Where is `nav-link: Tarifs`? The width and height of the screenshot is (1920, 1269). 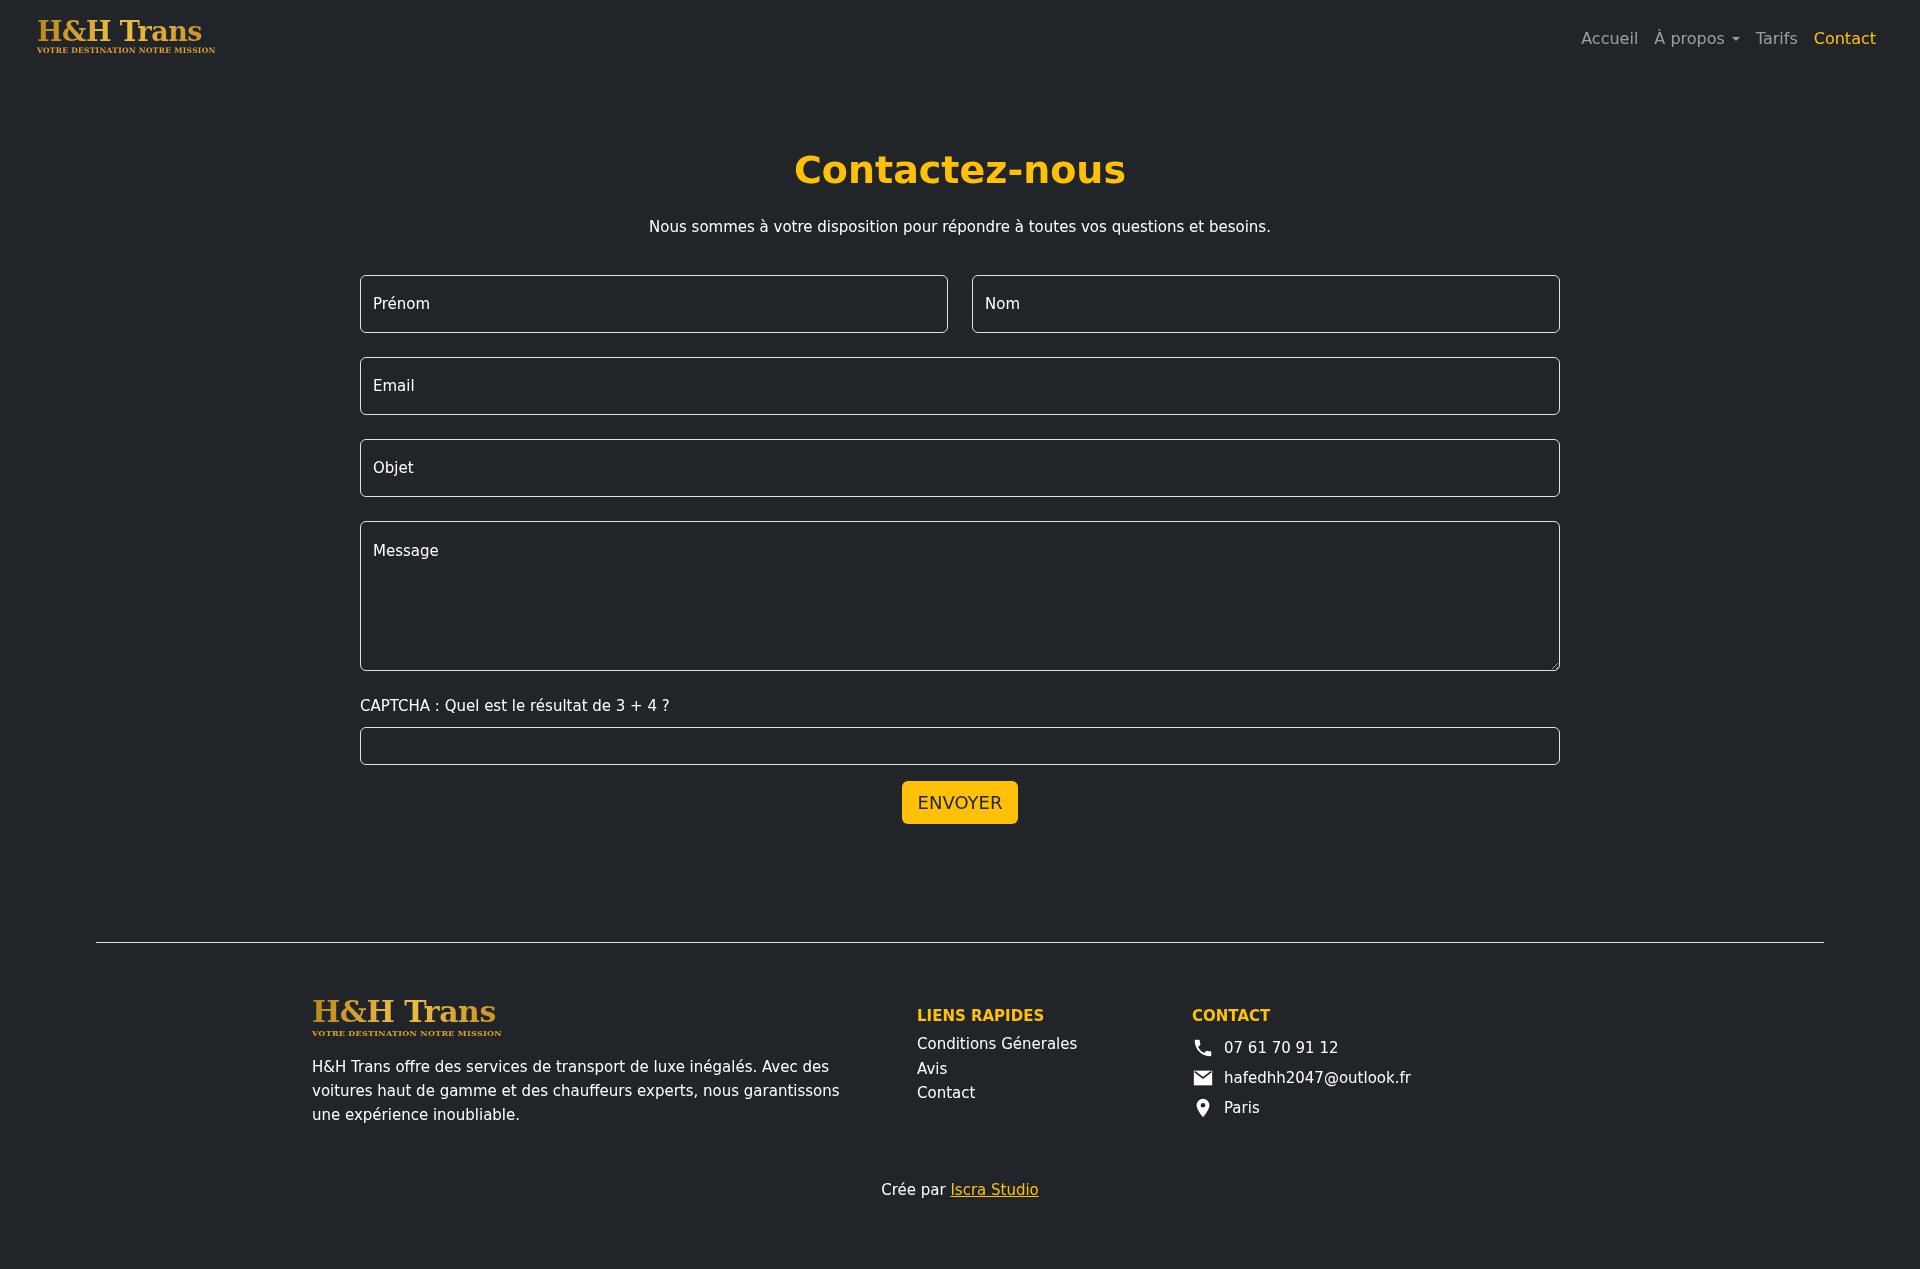
nav-link: Tarifs is located at coordinates (1776, 39).